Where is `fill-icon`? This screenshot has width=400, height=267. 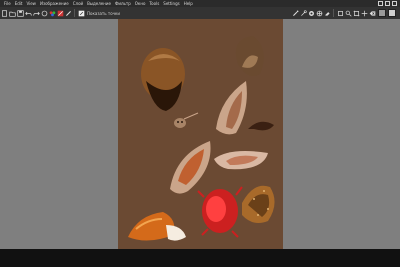
fill-icon is located at coordinates (311, 13).